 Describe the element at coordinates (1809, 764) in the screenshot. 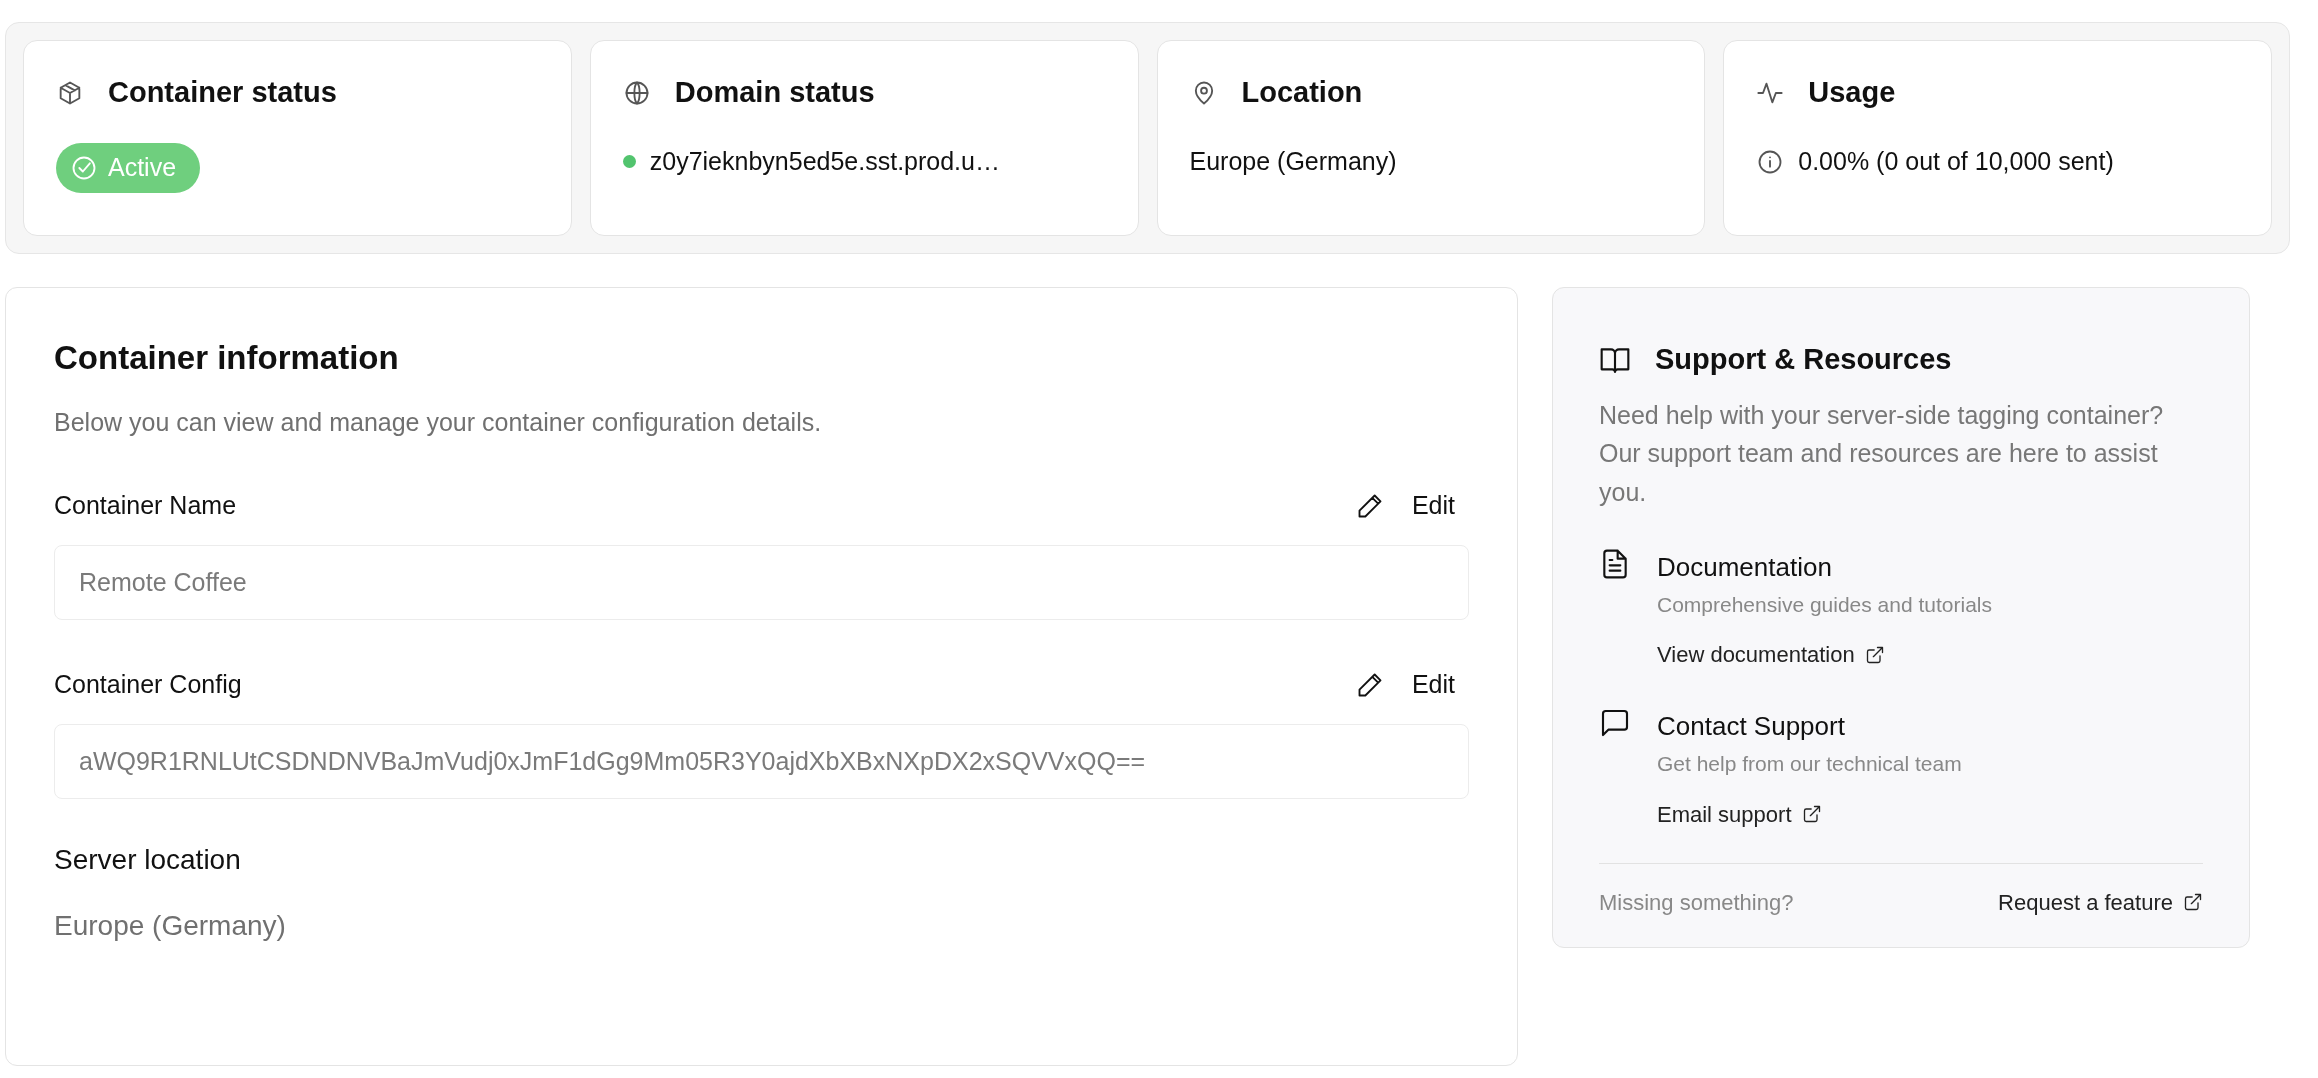

I see `resource-subtitle: Get help from our technical team` at that location.